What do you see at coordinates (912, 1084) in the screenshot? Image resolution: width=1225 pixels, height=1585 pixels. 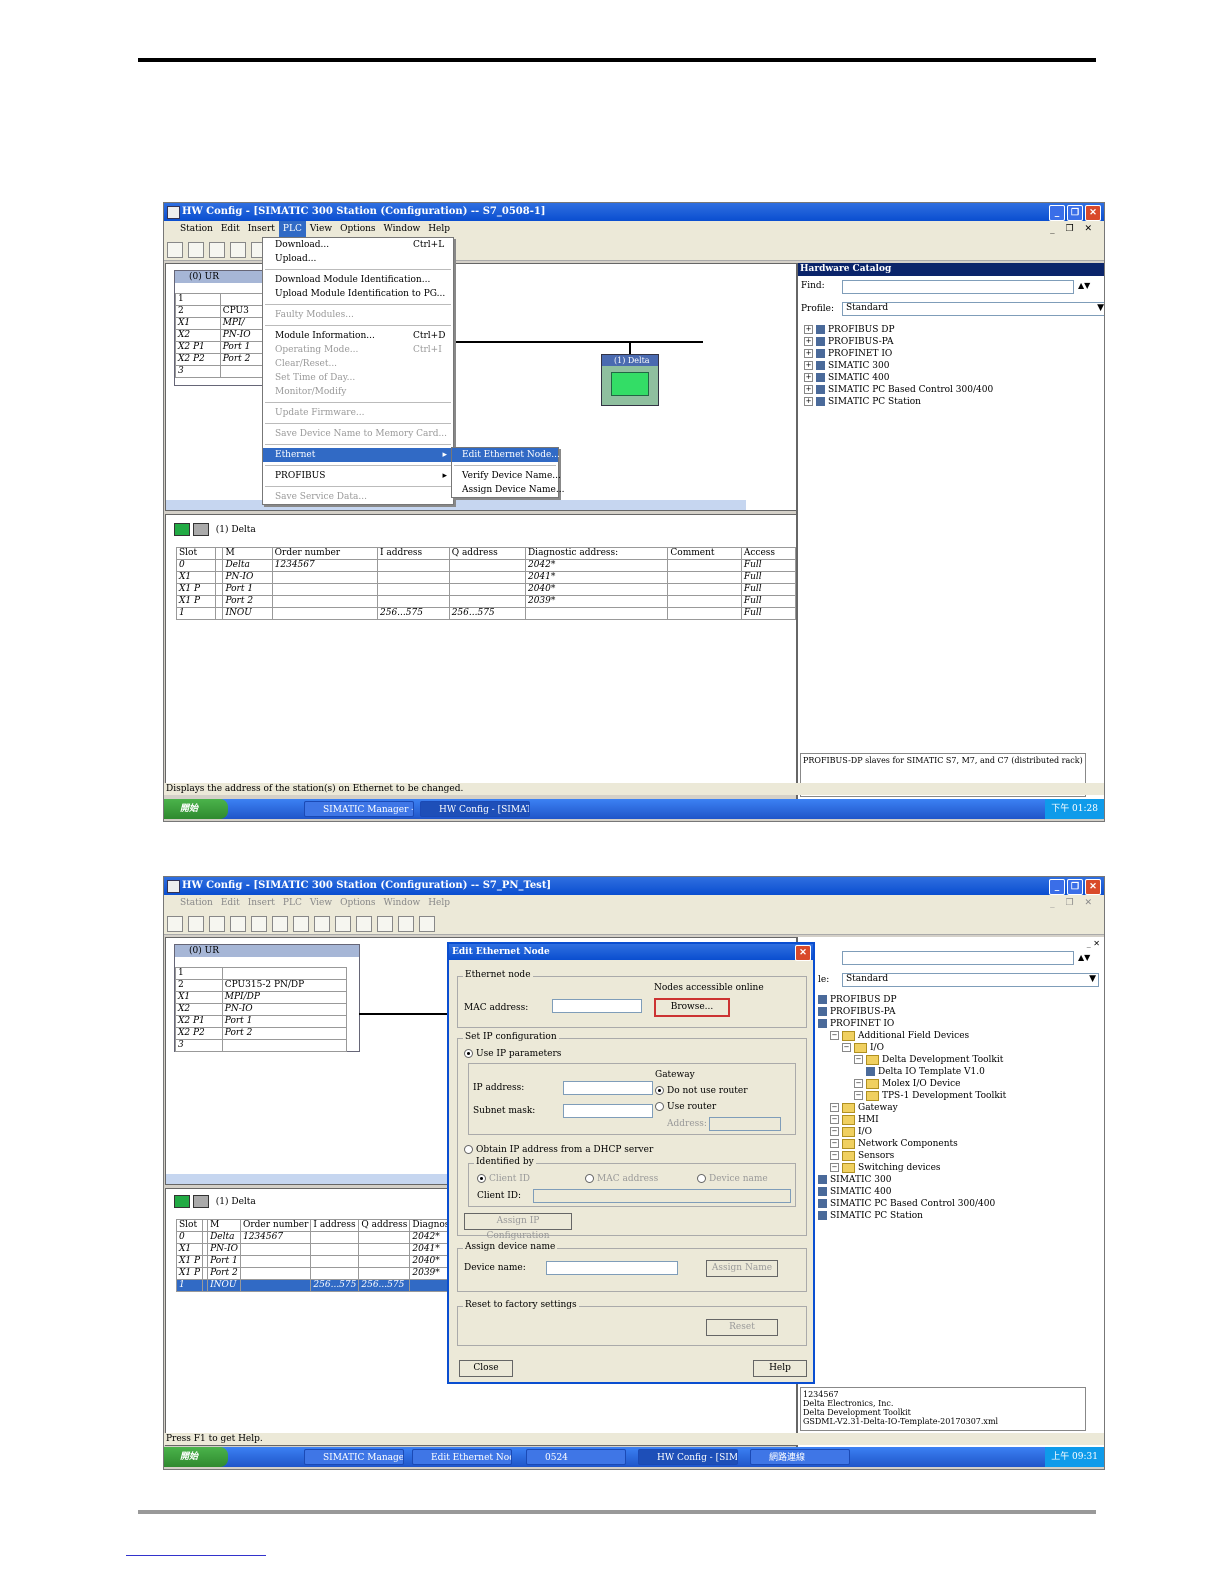 I see `catalog-tree-item: − Molex I/O Device` at bounding box center [912, 1084].